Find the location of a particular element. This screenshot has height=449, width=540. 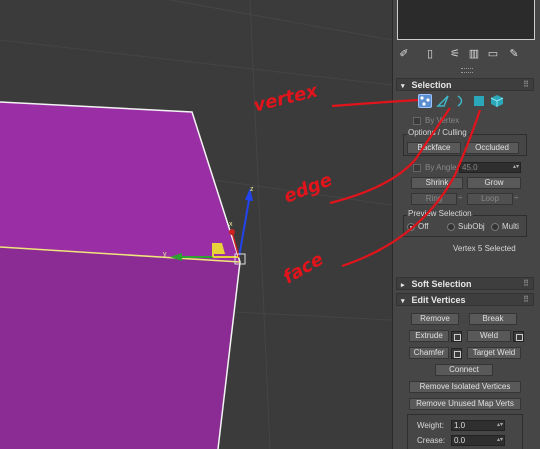

edge-arrow is located at coordinates (390, 156).